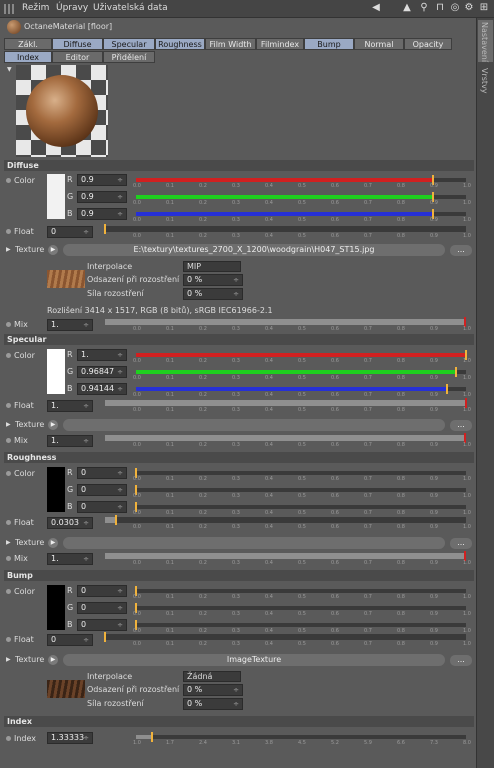 This screenshot has width=494, height=768. Describe the element at coordinates (212, 676) in the screenshot. I see `bump-interp-select: Žádná` at that location.